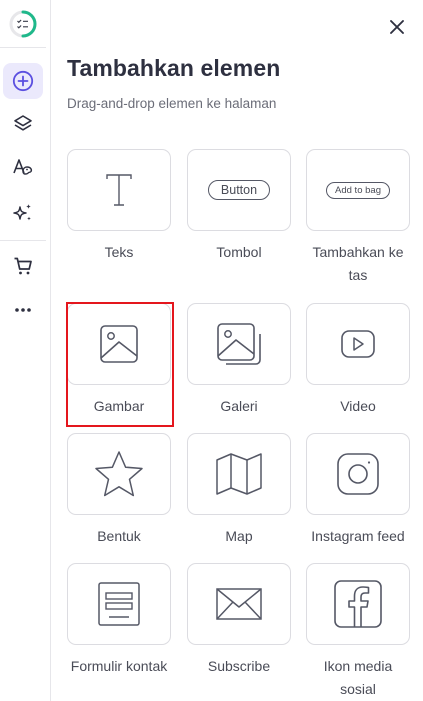 The image size is (423, 701). I want to click on close-button, so click(397, 27).